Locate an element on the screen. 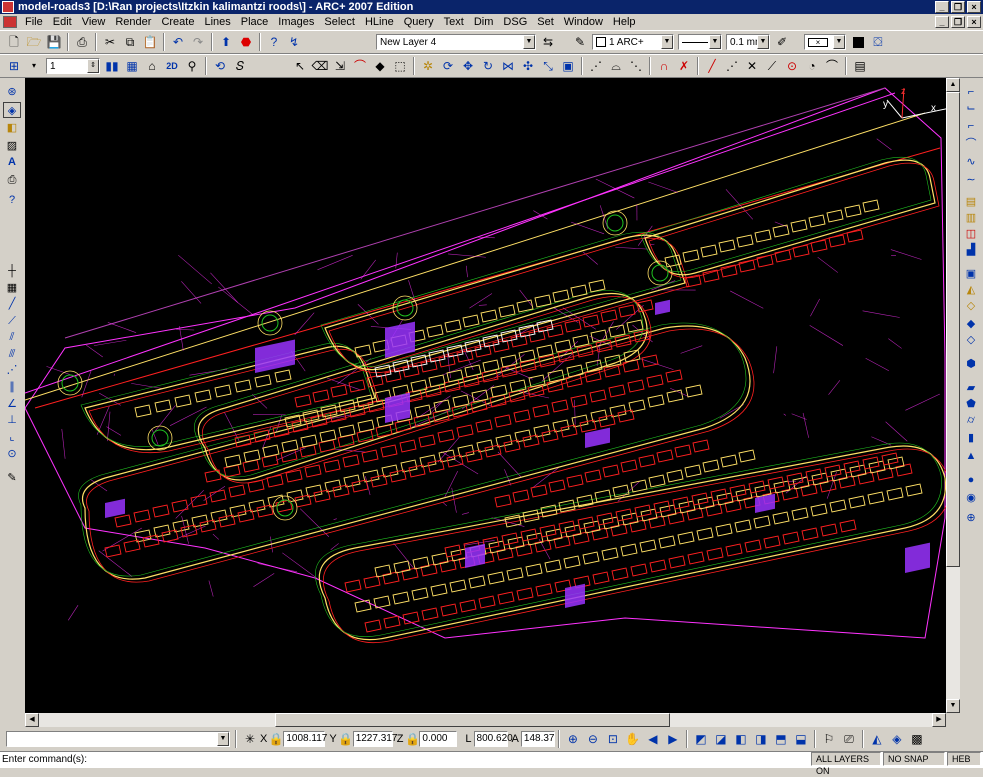  scale-icon: ⤡ is located at coordinates (548, 66).